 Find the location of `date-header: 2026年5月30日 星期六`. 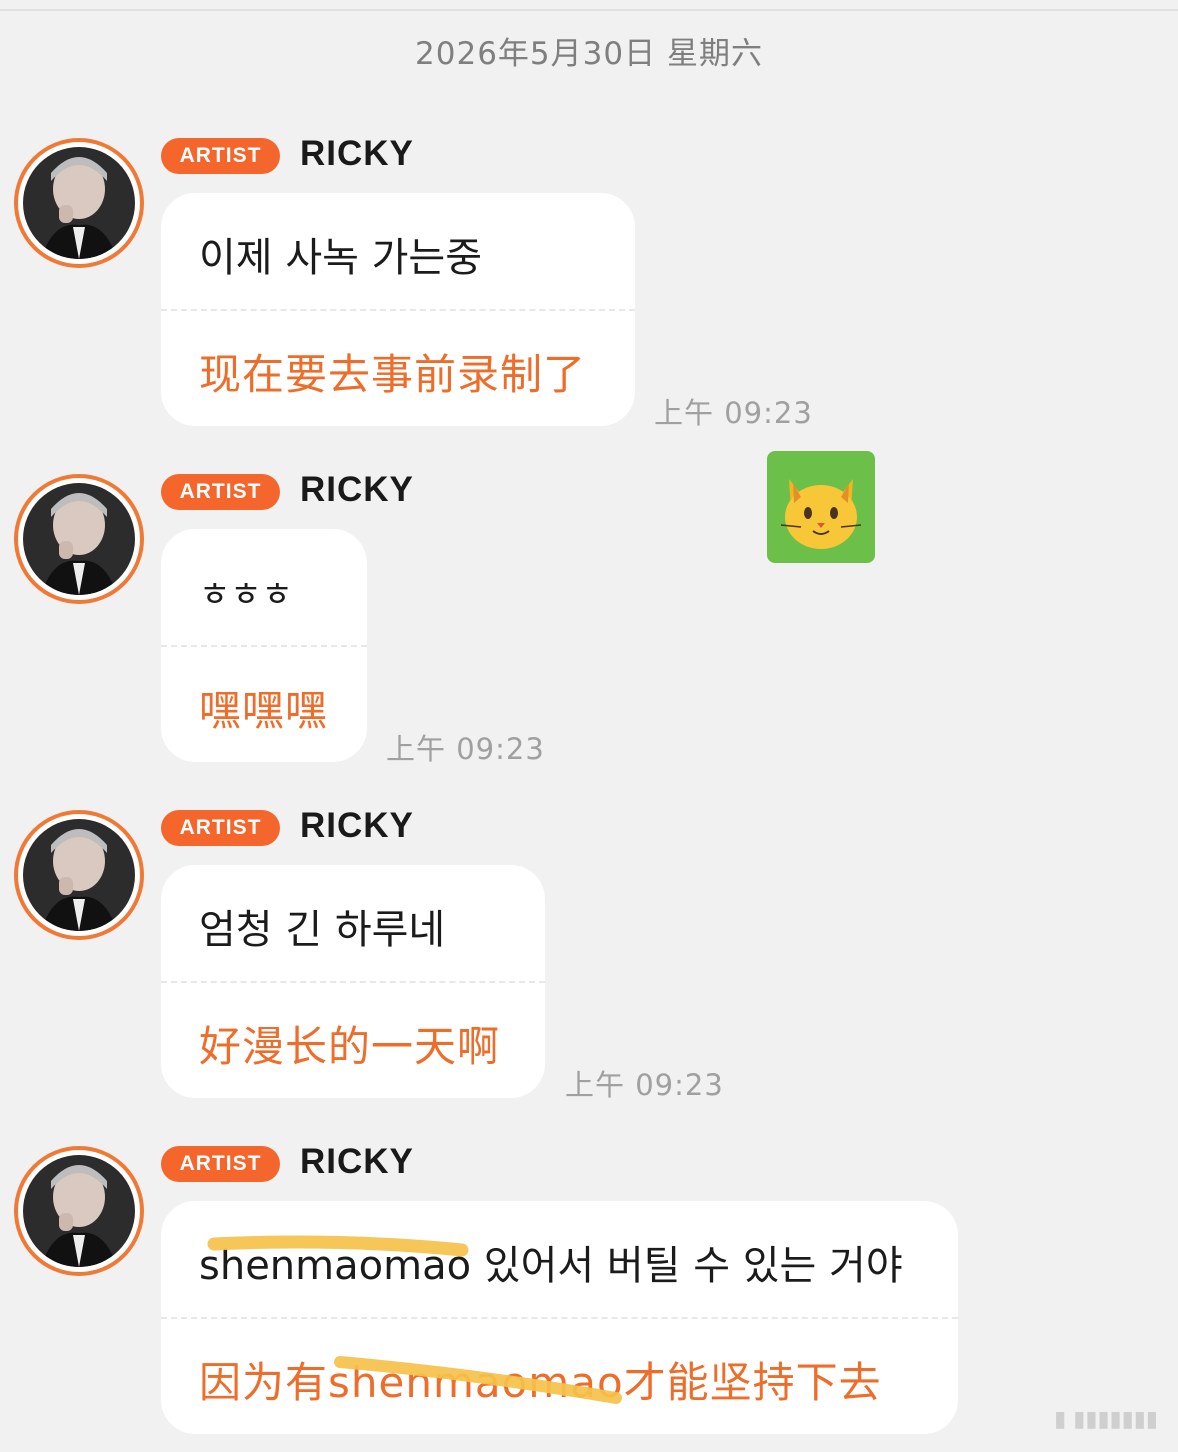

date-header: 2026年5月30日 星期六 is located at coordinates (589, 54).